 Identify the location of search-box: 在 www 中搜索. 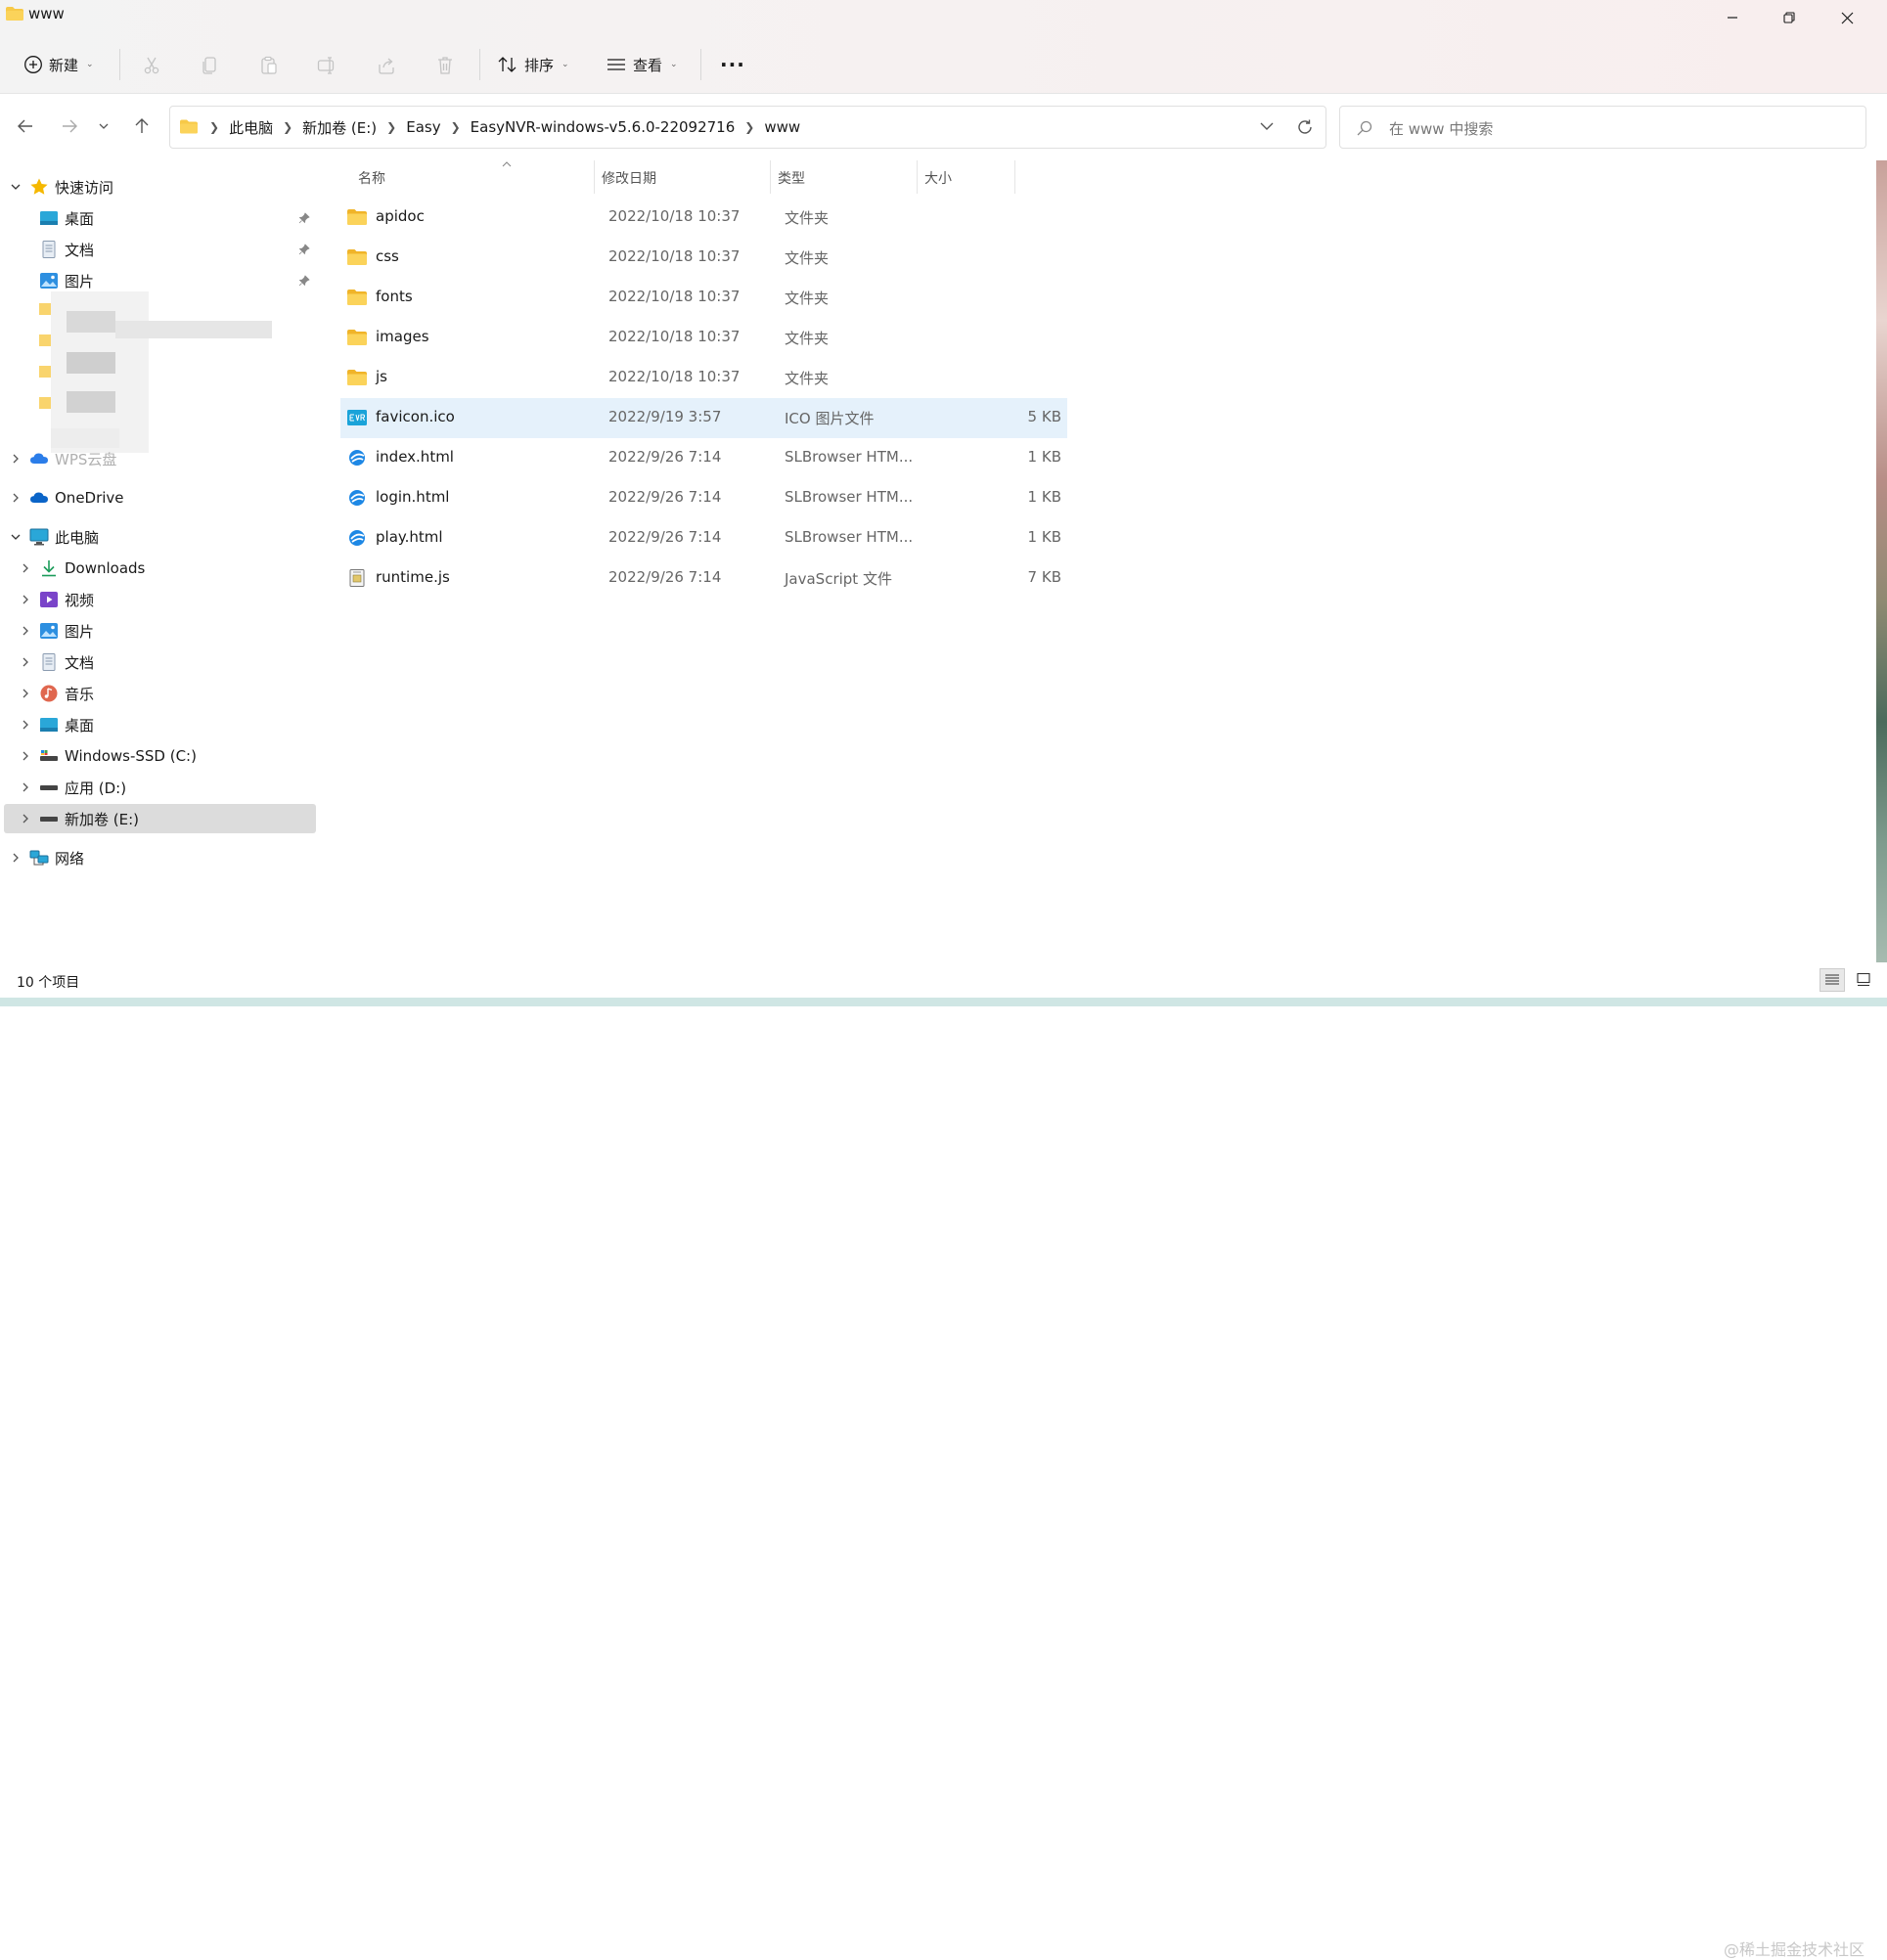
(1603, 127).